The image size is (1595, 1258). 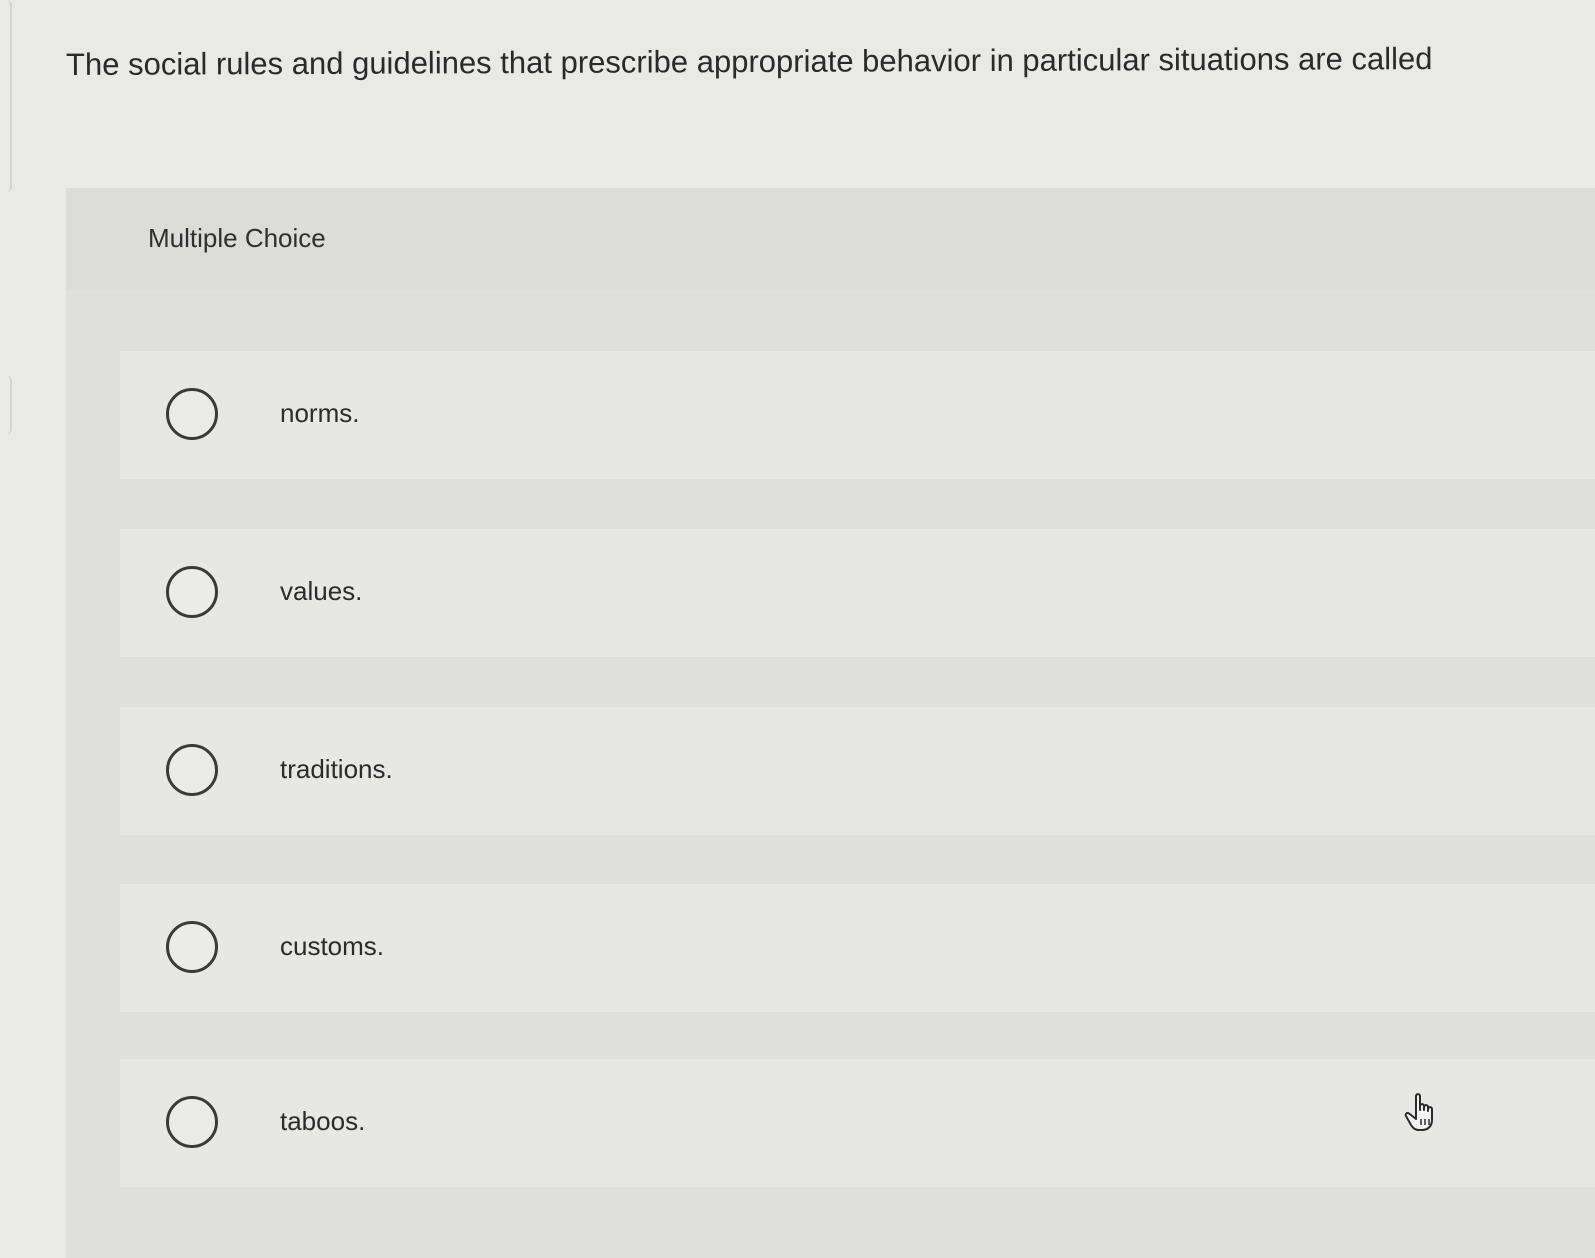 I want to click on answer-option-customs: customs., so click(x=857, y=948).